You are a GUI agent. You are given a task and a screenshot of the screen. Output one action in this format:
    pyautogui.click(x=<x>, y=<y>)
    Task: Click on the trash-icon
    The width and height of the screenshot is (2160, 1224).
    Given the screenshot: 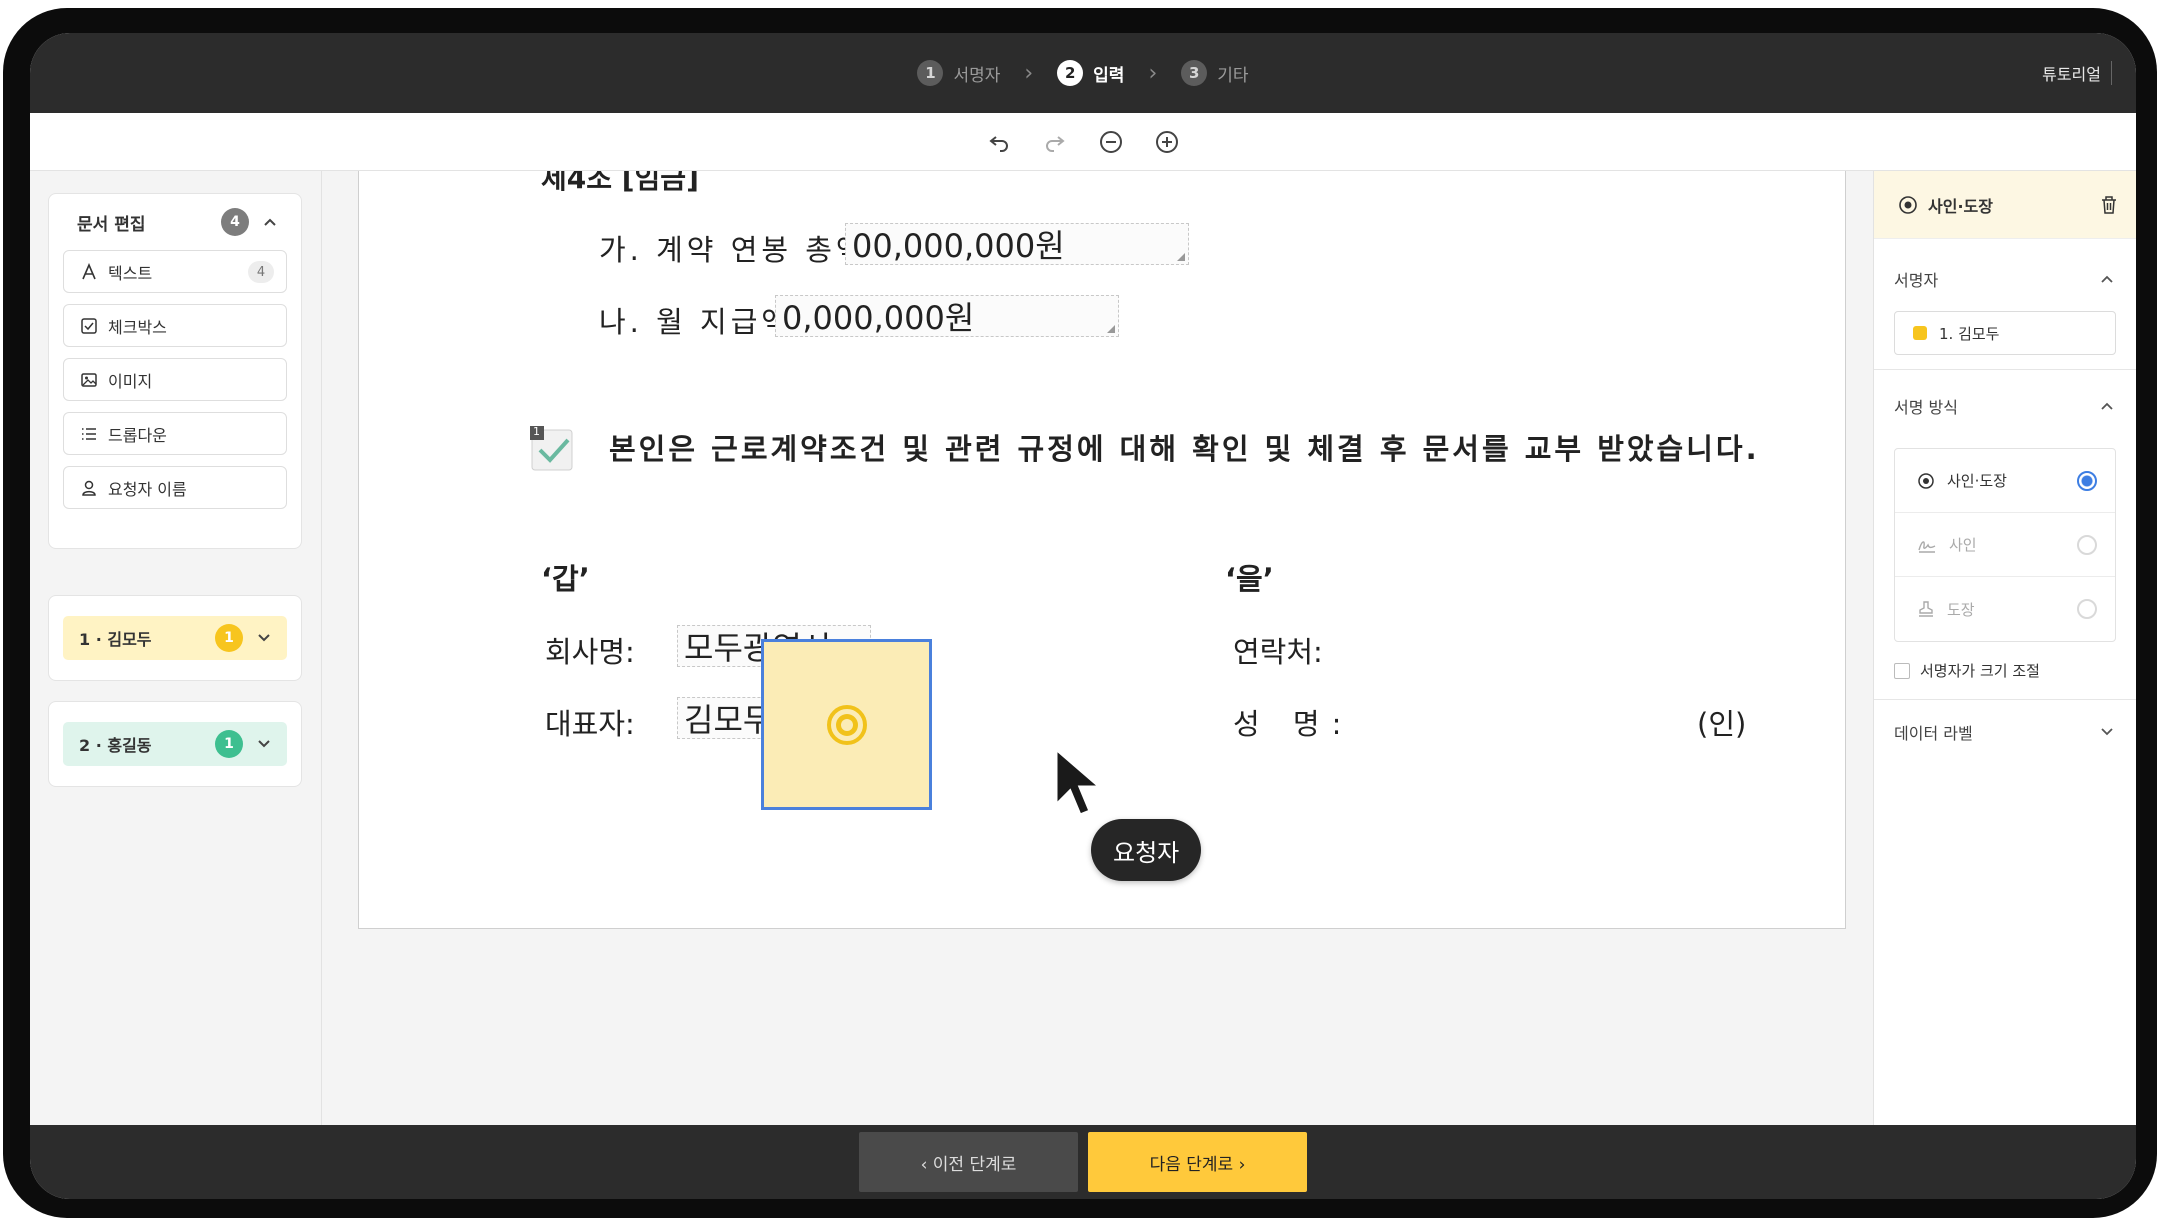 What is the action you would take?
    pyautogui.click(x=2109, y=205)
    